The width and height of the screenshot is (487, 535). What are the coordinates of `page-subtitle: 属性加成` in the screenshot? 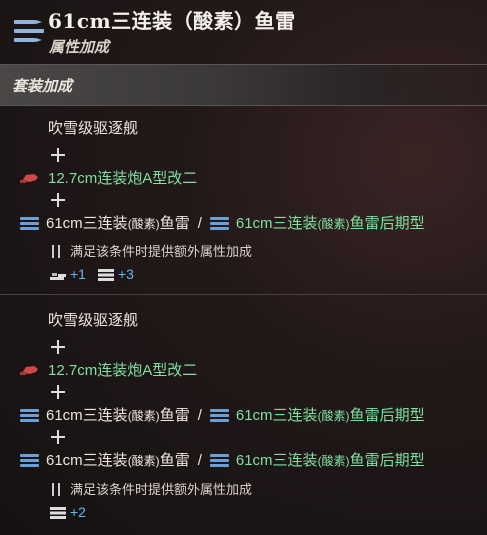 It's located at (79, 47).